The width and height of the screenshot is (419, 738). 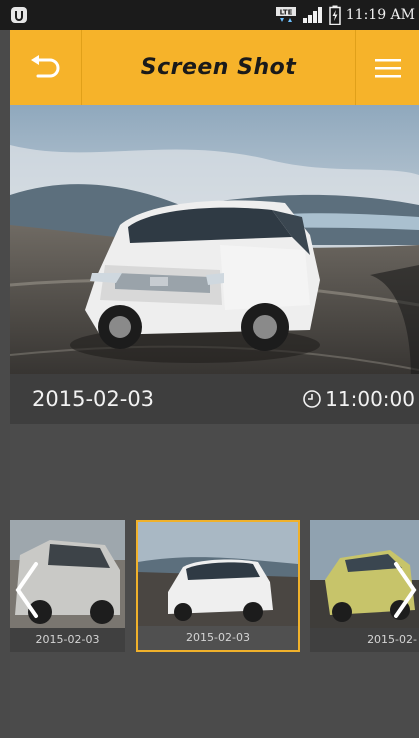 I want to click on status-time: 11:19 AM, so click(x=380, y=15).